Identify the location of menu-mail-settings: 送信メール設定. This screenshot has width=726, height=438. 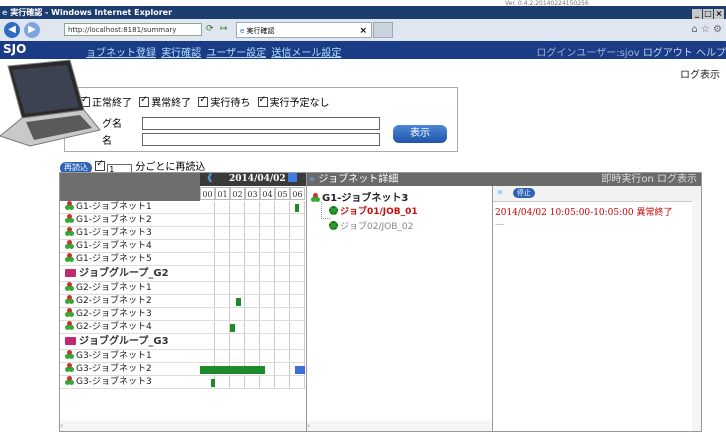
(306, 53).